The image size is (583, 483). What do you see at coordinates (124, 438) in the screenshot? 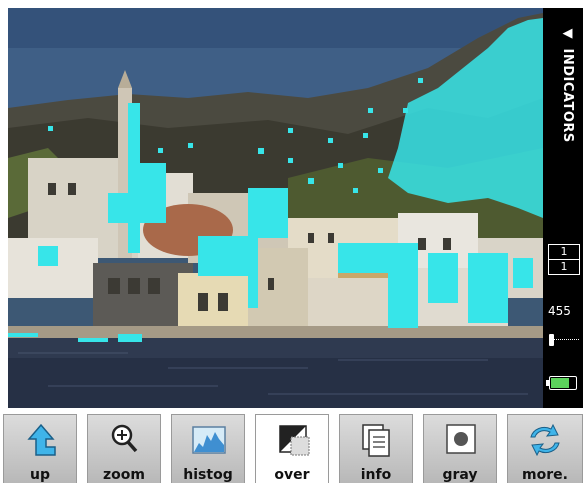
I see `magnifier-plus-icon` at bounding box center [124, 438].